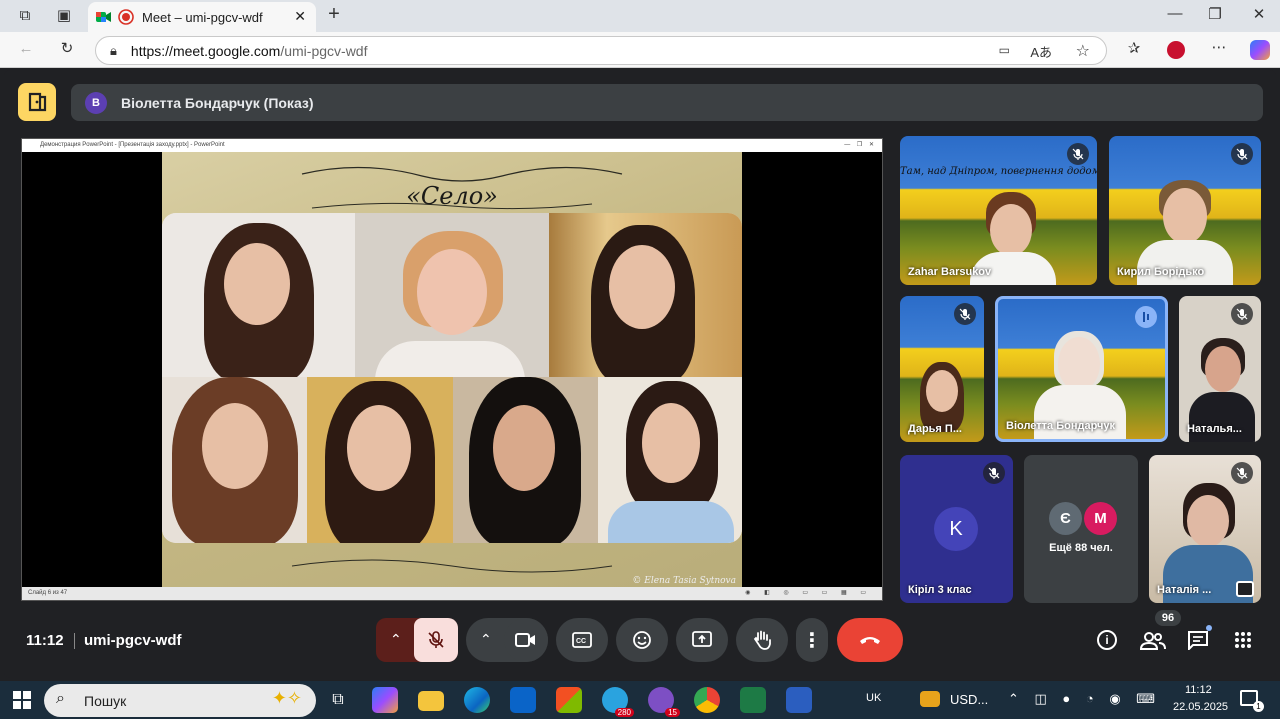  I want to click on new-tab-button: +, so click(334, 14).